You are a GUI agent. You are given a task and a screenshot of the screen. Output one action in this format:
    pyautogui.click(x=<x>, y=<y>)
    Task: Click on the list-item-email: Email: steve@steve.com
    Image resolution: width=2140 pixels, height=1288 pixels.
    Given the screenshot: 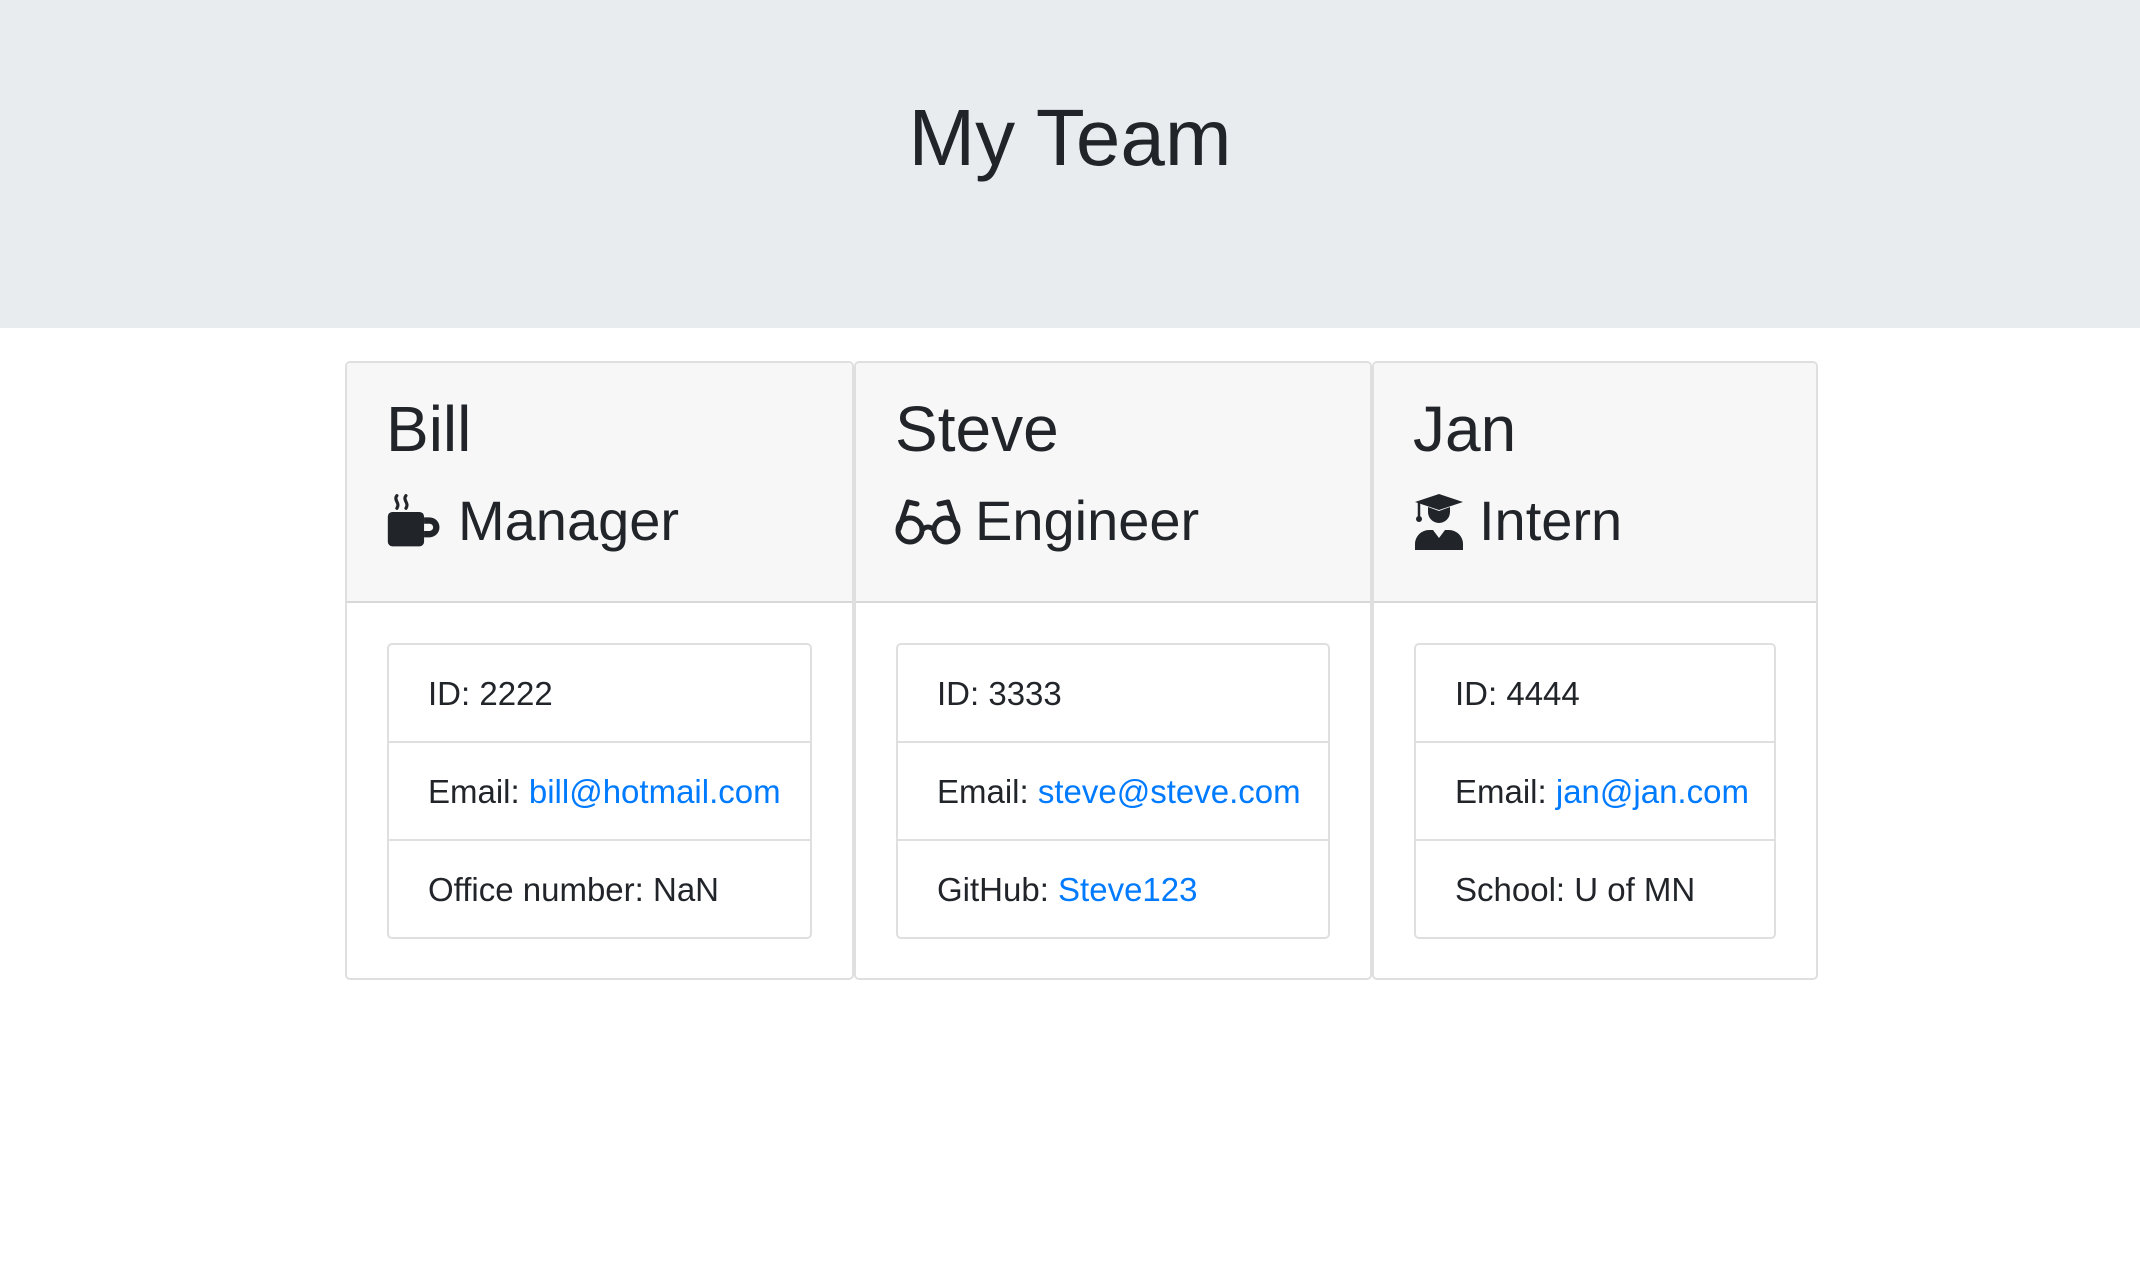 What is the action you would take?
    pyautogui.click(x=1113, y=792)
    